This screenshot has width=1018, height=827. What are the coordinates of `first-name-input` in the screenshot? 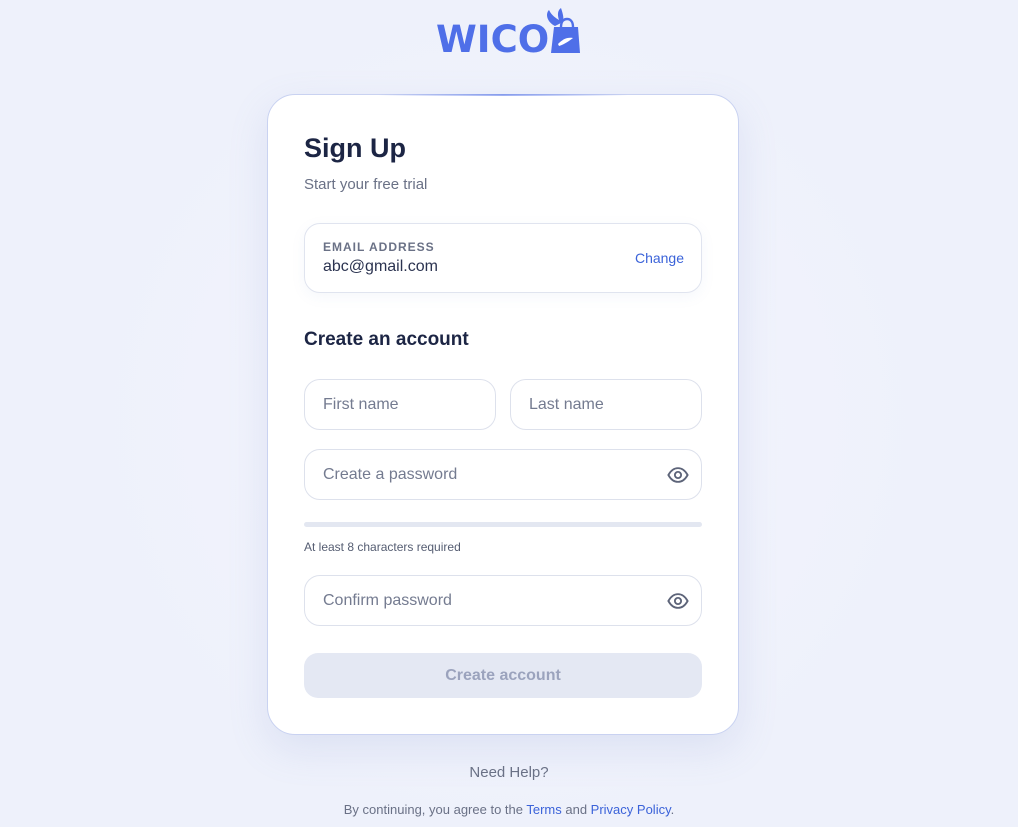 It's located at (400, 404).